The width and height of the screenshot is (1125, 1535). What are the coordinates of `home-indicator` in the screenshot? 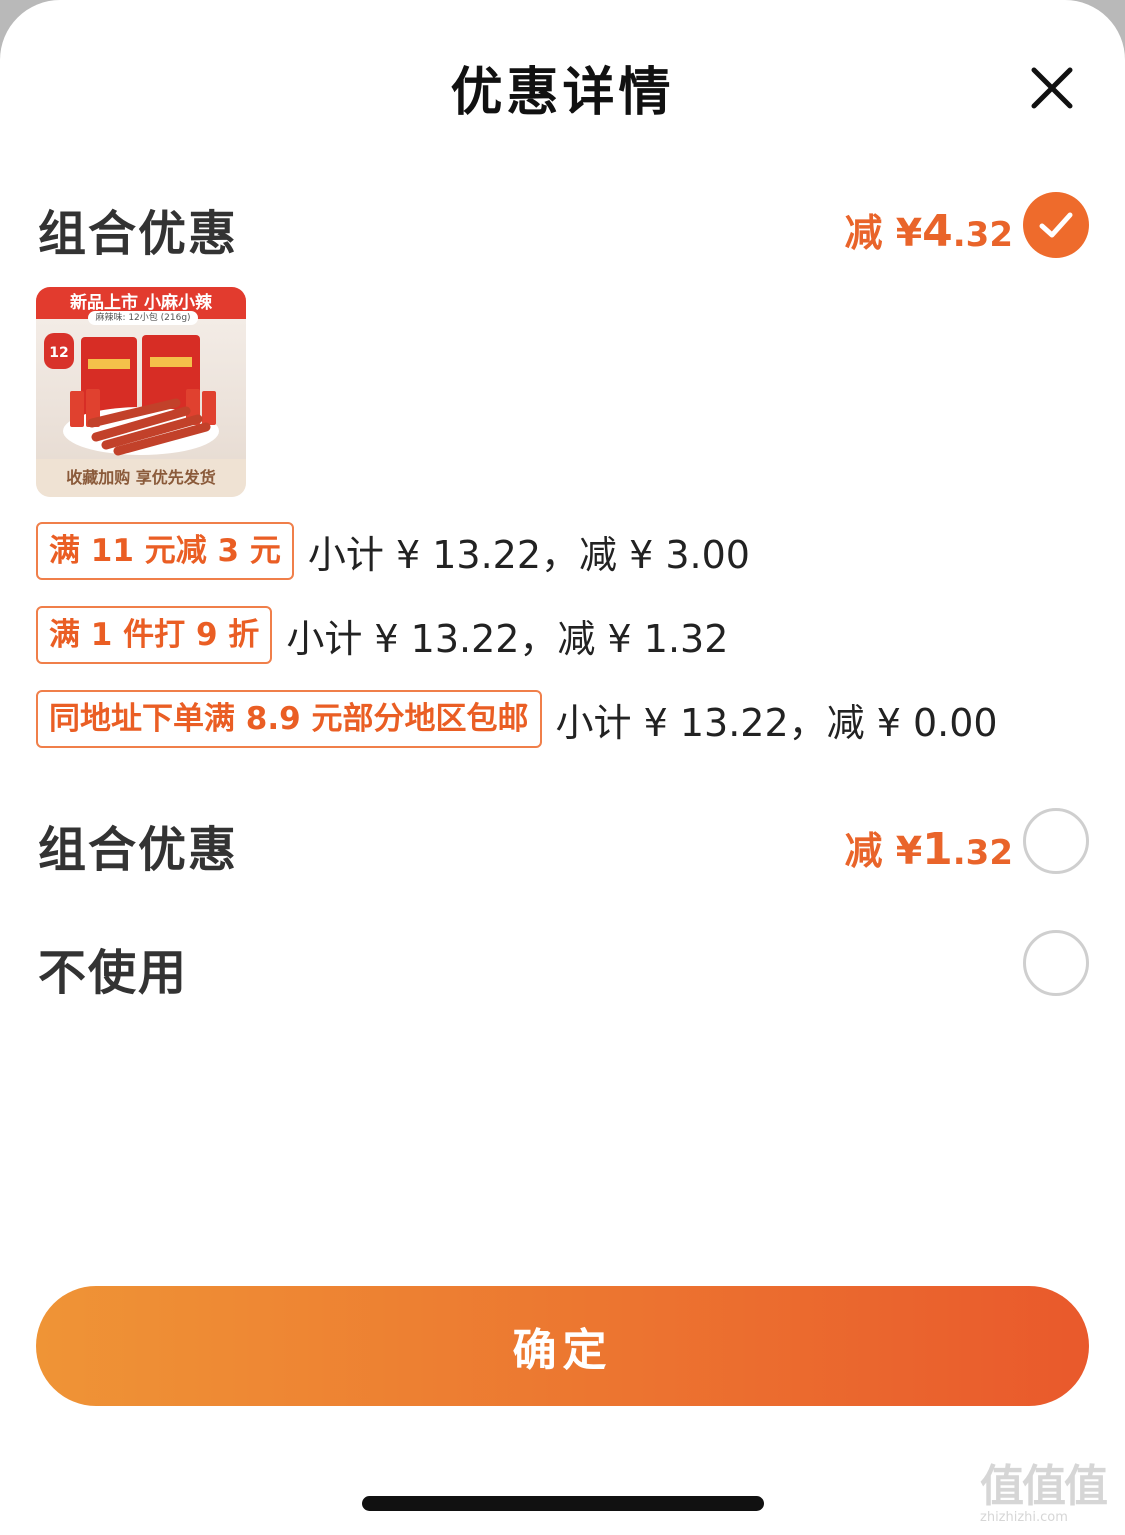 It's located at (563, 1503).